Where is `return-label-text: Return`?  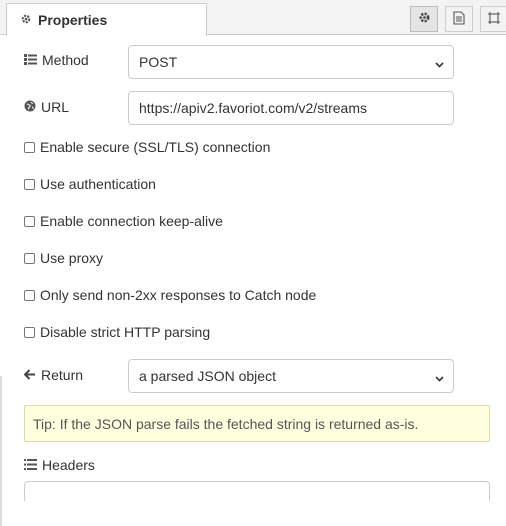 return-label-text: Return is located at coordinates (62, 375).